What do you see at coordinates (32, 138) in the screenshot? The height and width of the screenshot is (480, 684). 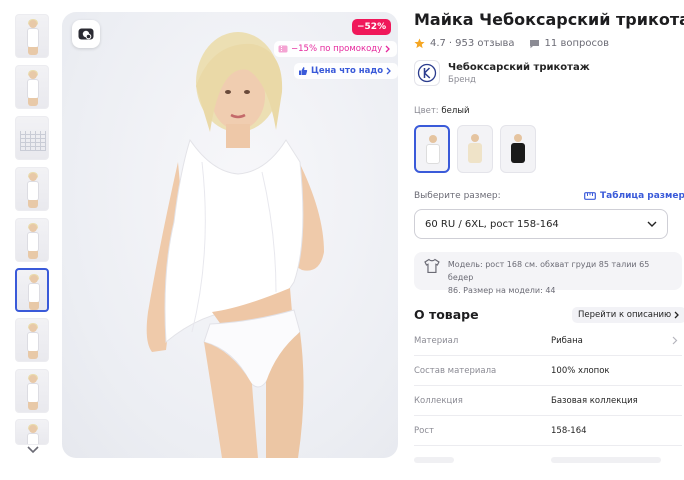 I see `thumbnail-size-table` at bounding box center [32, 138].